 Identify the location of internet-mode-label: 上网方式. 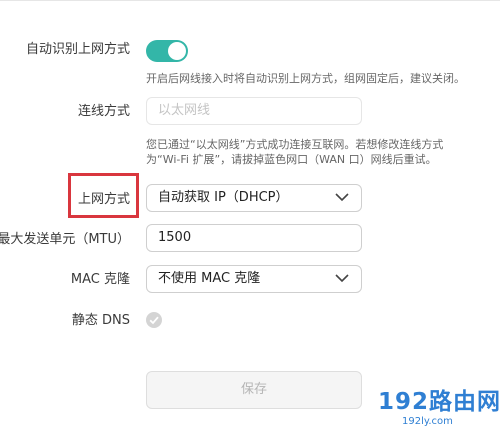
(103, 199).